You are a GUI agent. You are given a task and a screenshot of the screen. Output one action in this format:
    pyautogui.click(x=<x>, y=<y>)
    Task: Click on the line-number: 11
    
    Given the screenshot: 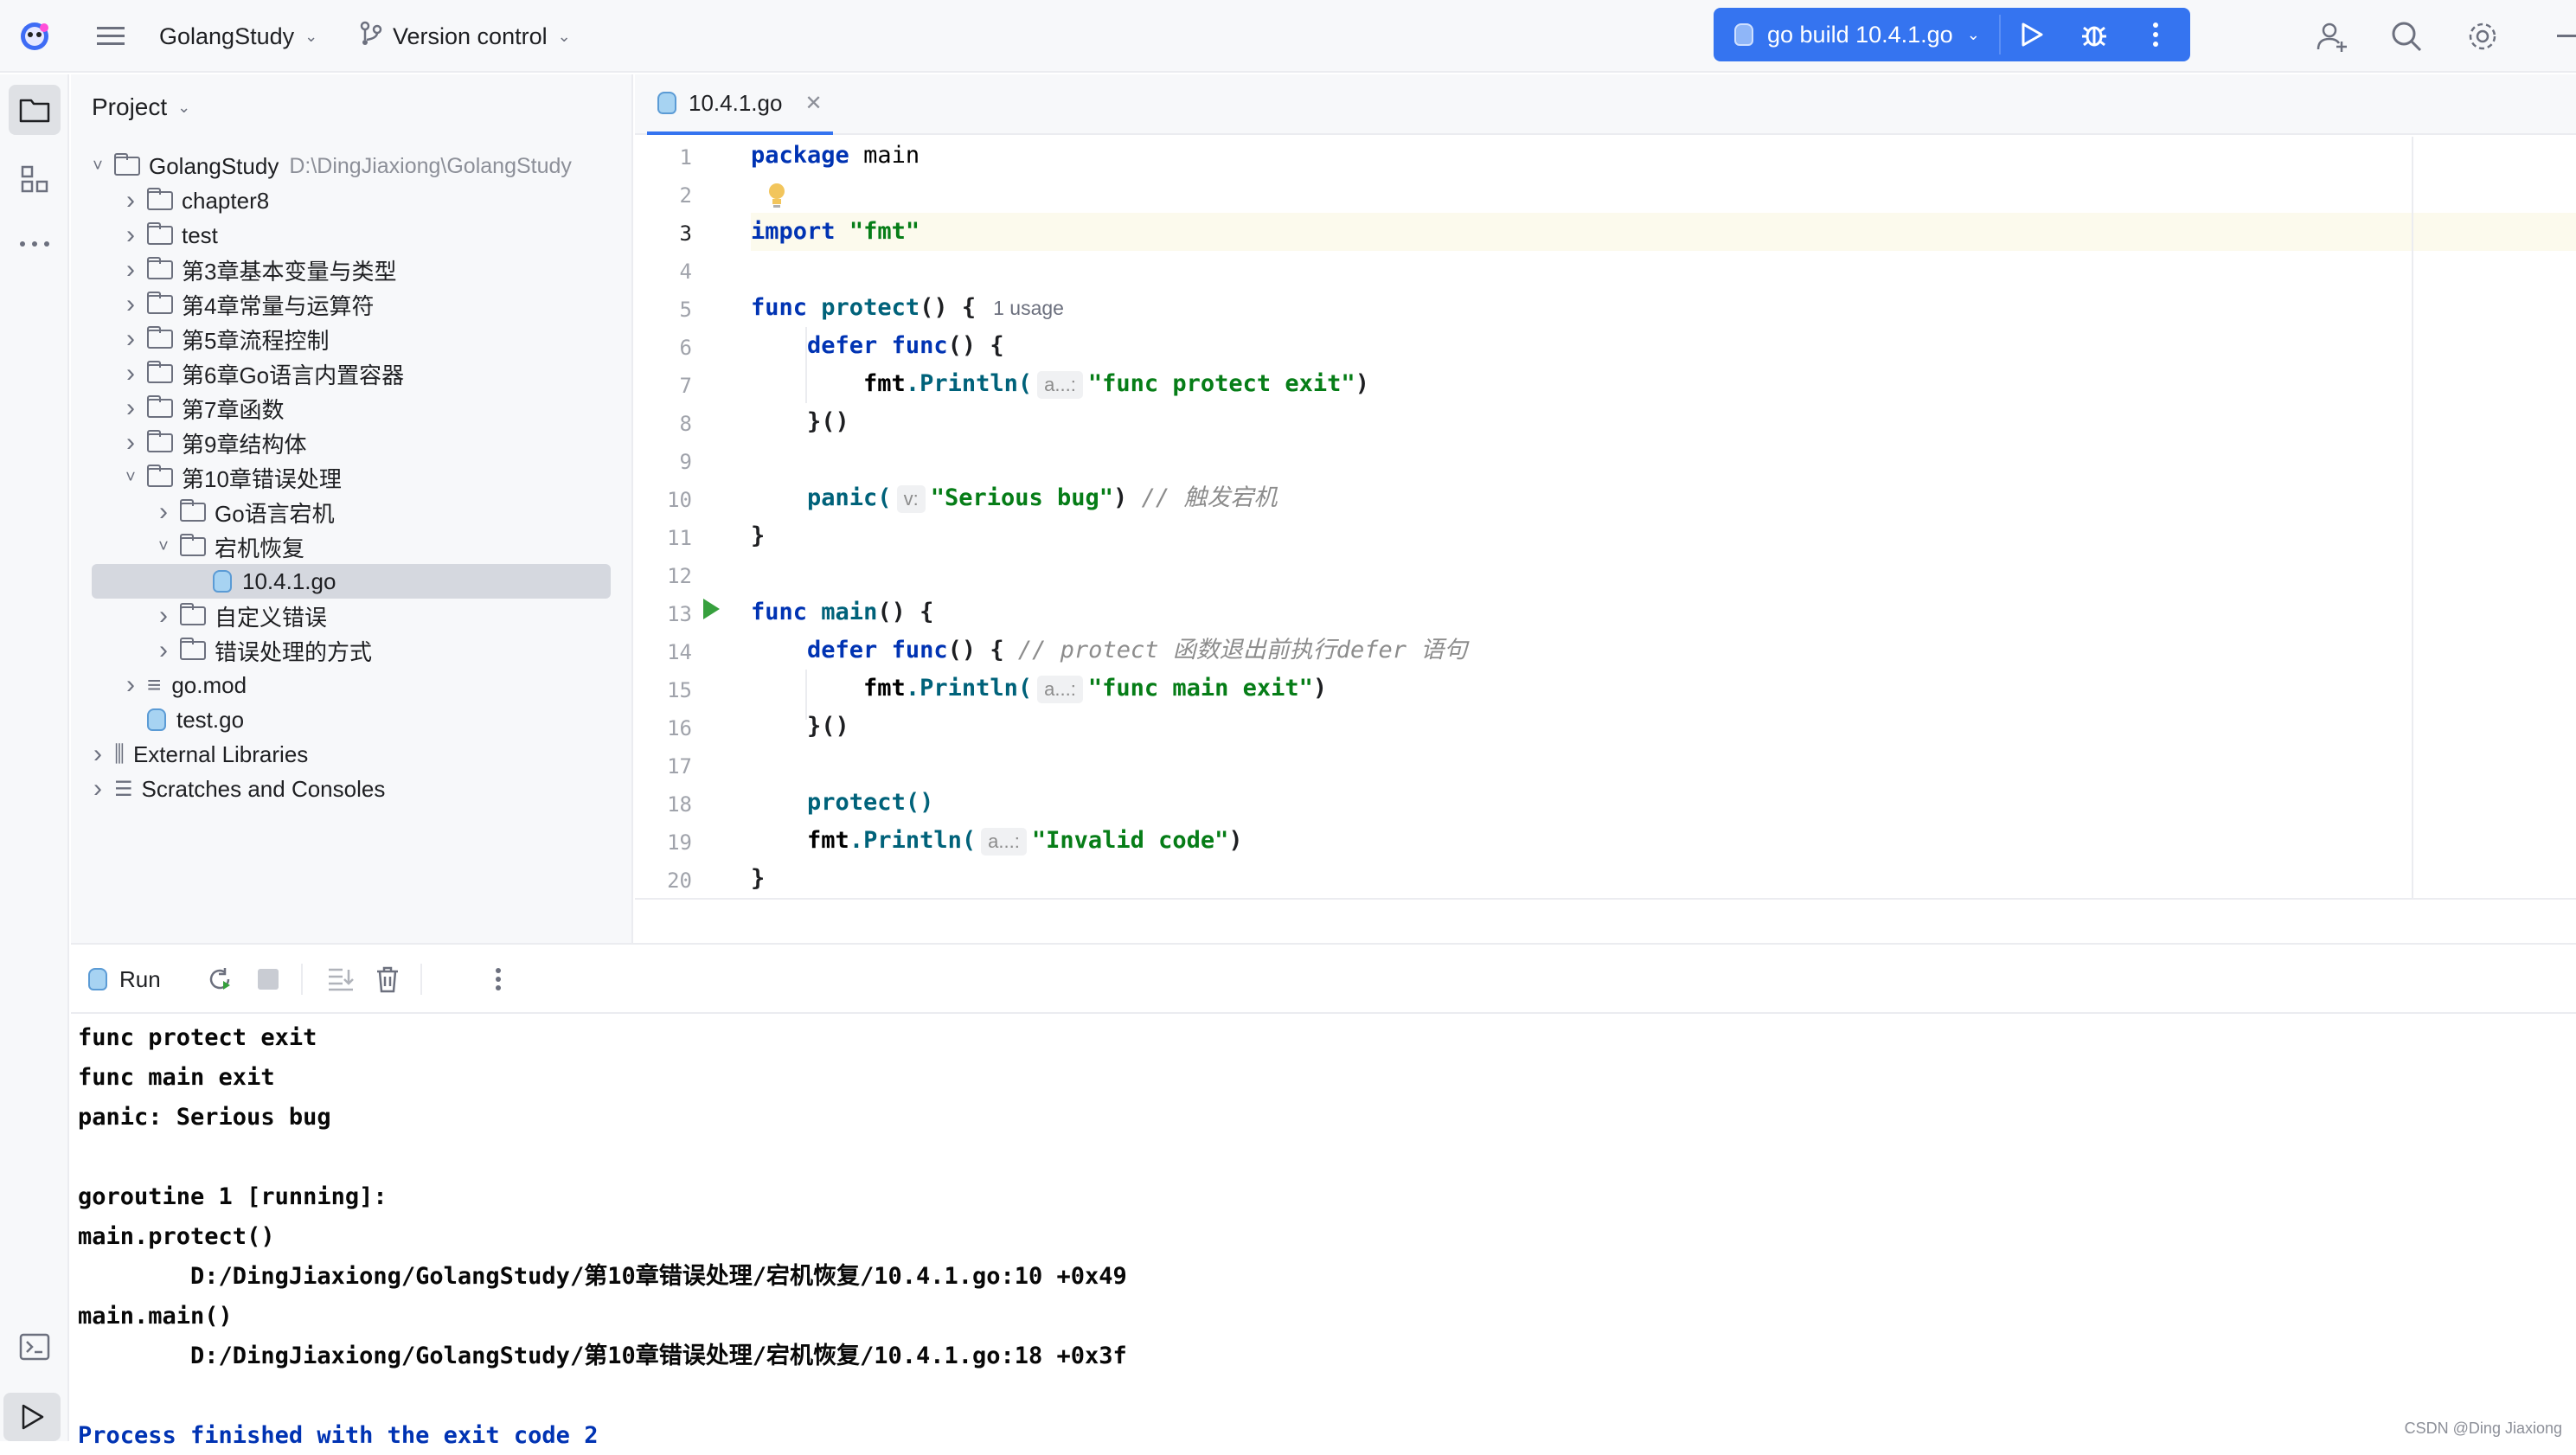 What is the action you would take?
    pyautogui.click(x=679, y=538)
    